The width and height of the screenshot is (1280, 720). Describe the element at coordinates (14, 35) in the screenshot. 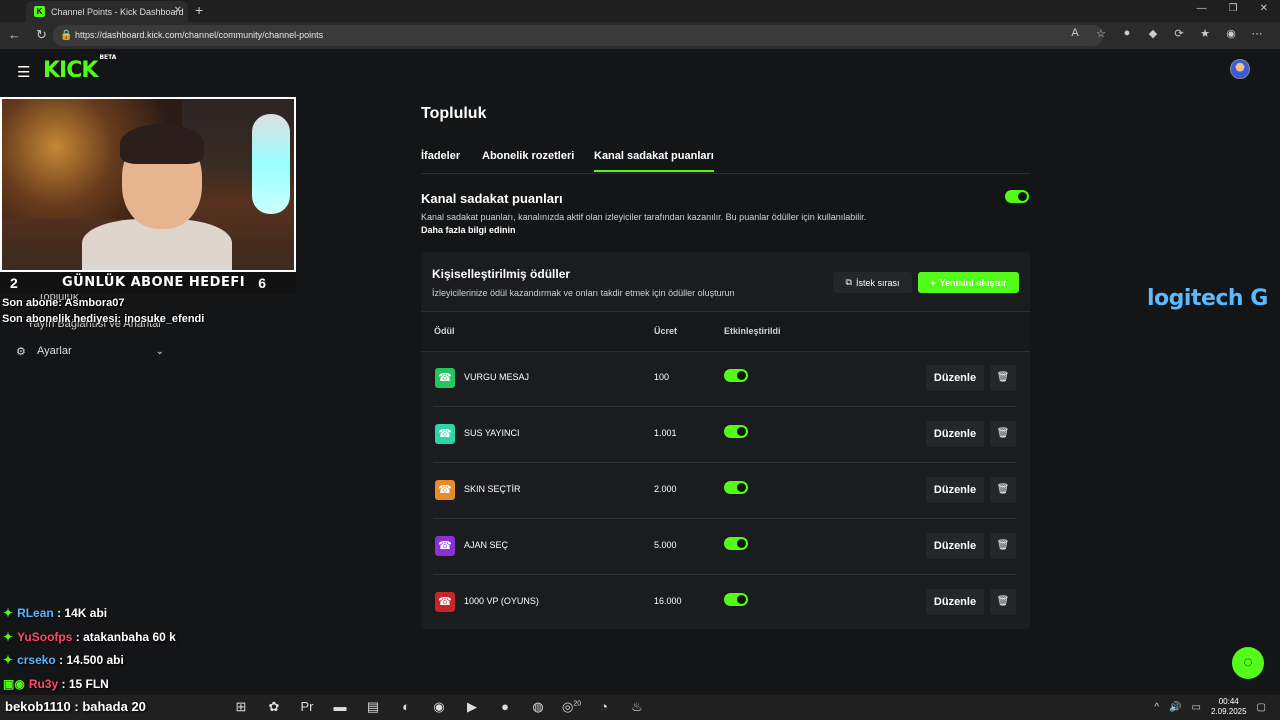

I see `back-icon: ←` at that location.